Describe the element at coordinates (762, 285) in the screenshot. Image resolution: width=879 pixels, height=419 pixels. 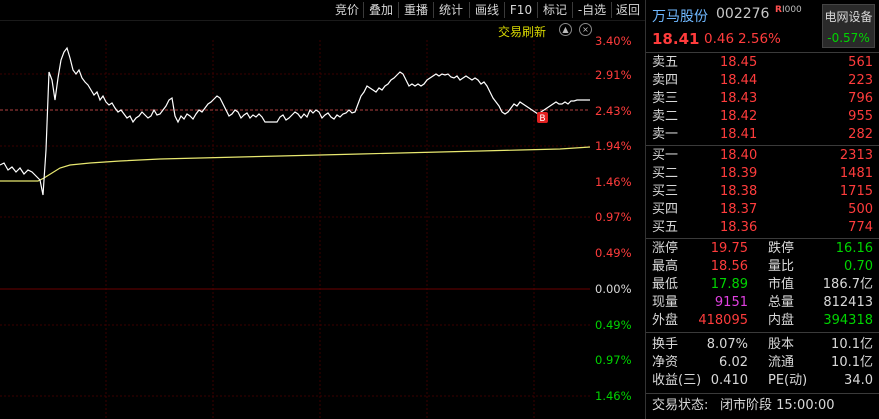
I see `stats-row: 最低 17.89 市值 186.7亿` at that location.